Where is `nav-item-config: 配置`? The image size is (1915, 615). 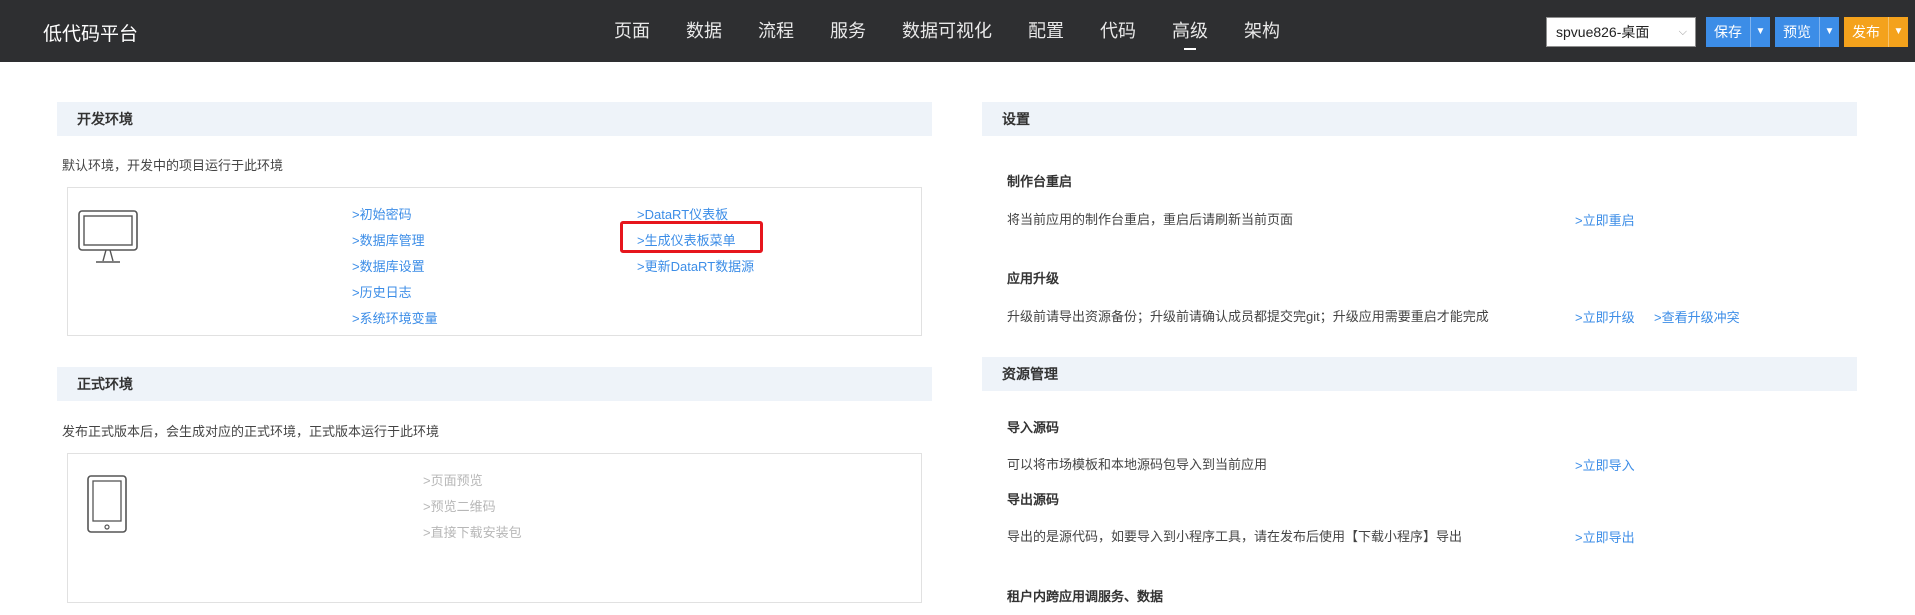
nav-item-config: 配置 is located at coordinates (1046, 31).